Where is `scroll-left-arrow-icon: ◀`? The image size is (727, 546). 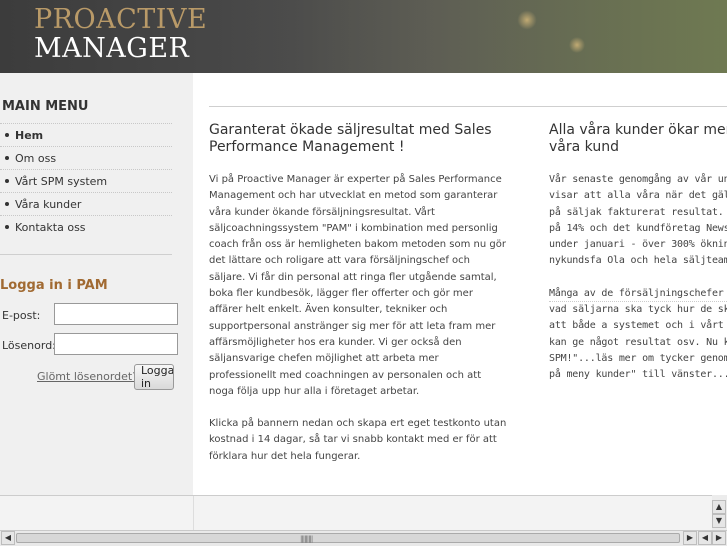
scroll-left-arrow-icon: ◀ is located at coordinates (8, 538).